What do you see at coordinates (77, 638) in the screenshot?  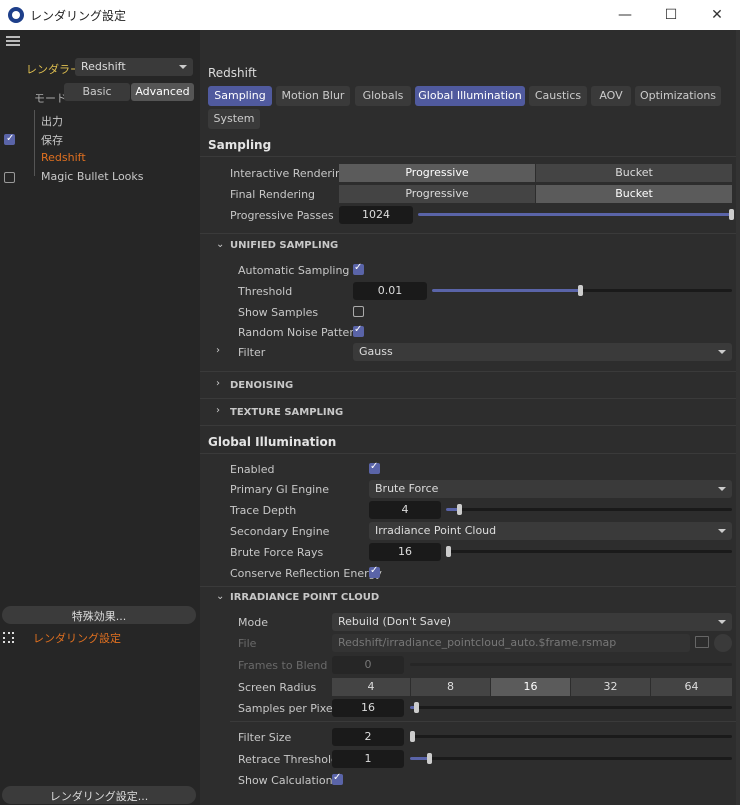 I see `render-settings-item: レンダリング設定` at bounding box center [77, 638].